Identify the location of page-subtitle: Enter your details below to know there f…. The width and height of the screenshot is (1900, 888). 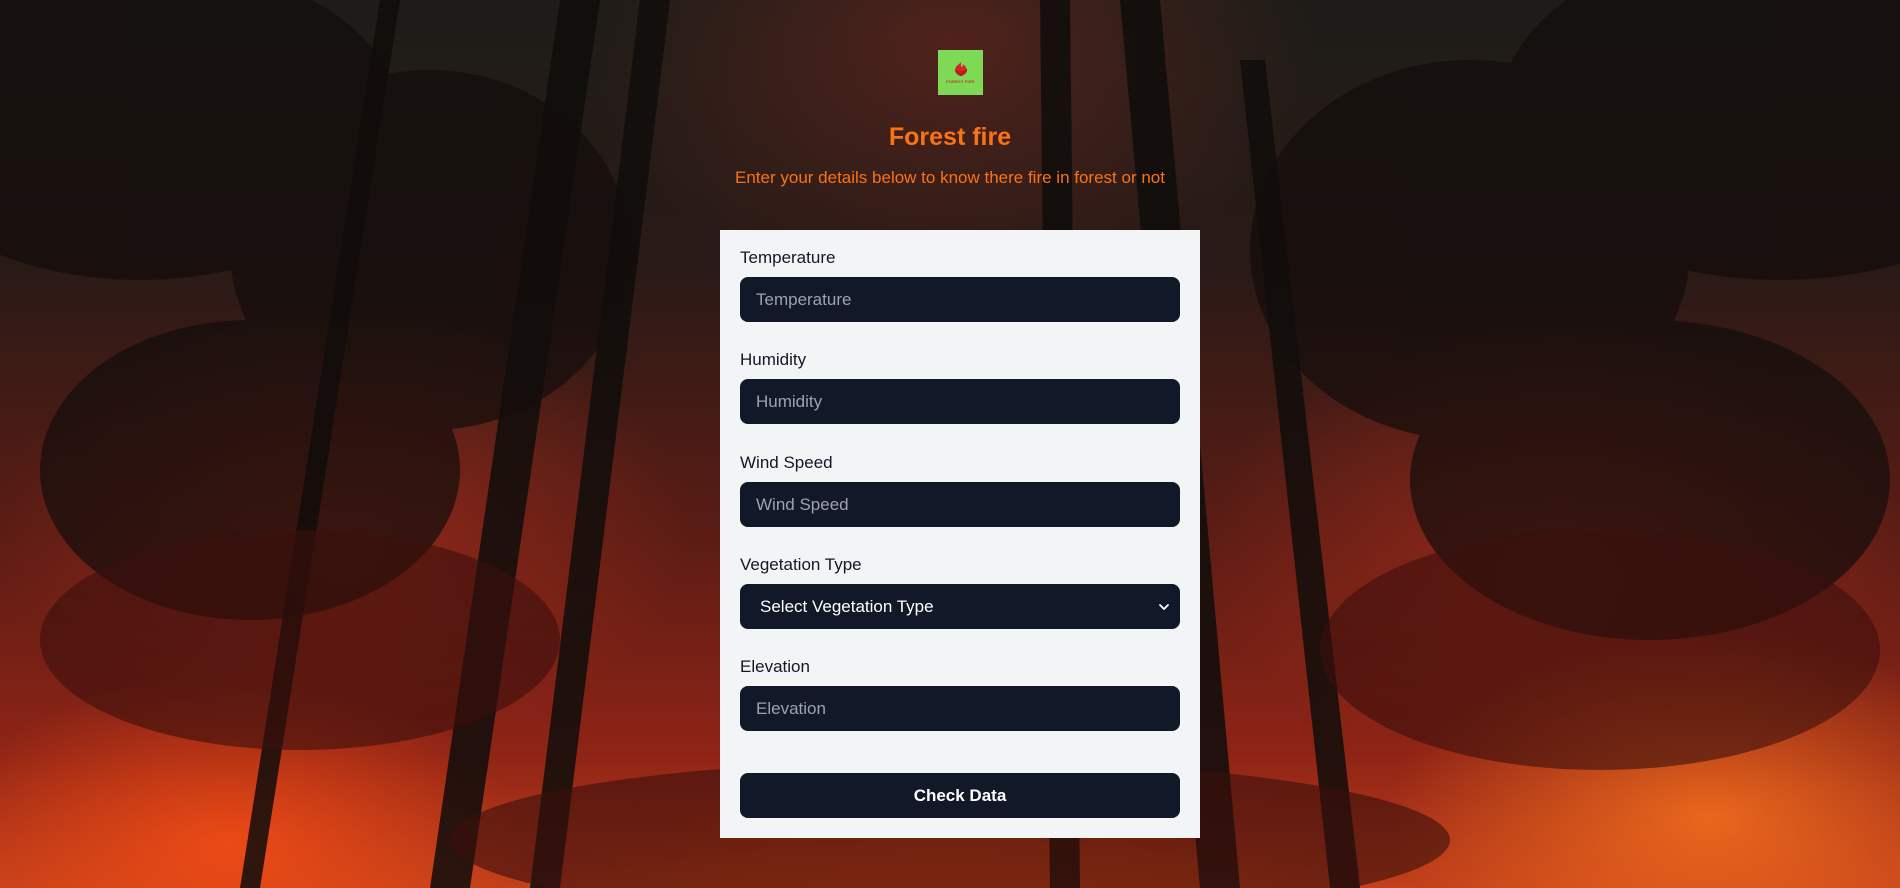
(950, 177).